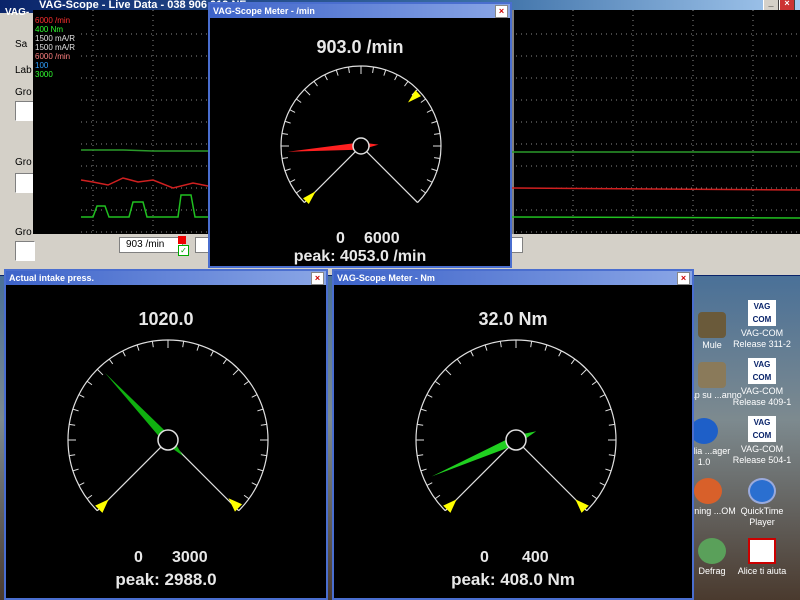 The image size is (800, 600). What do you see at coordinates (44, 74) in the screenshot?
I see `legend-item: 3000` at bounding box center [44, 74].